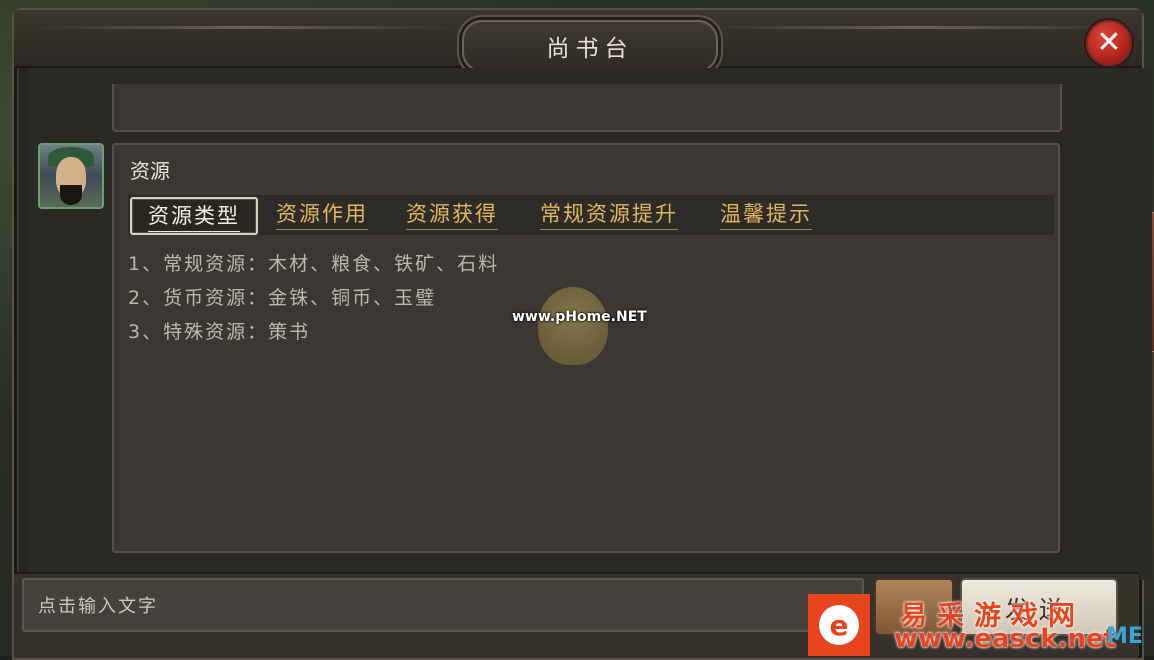  I want to click on resource-line: 3、特殊资源：策书, so click(219, 332).